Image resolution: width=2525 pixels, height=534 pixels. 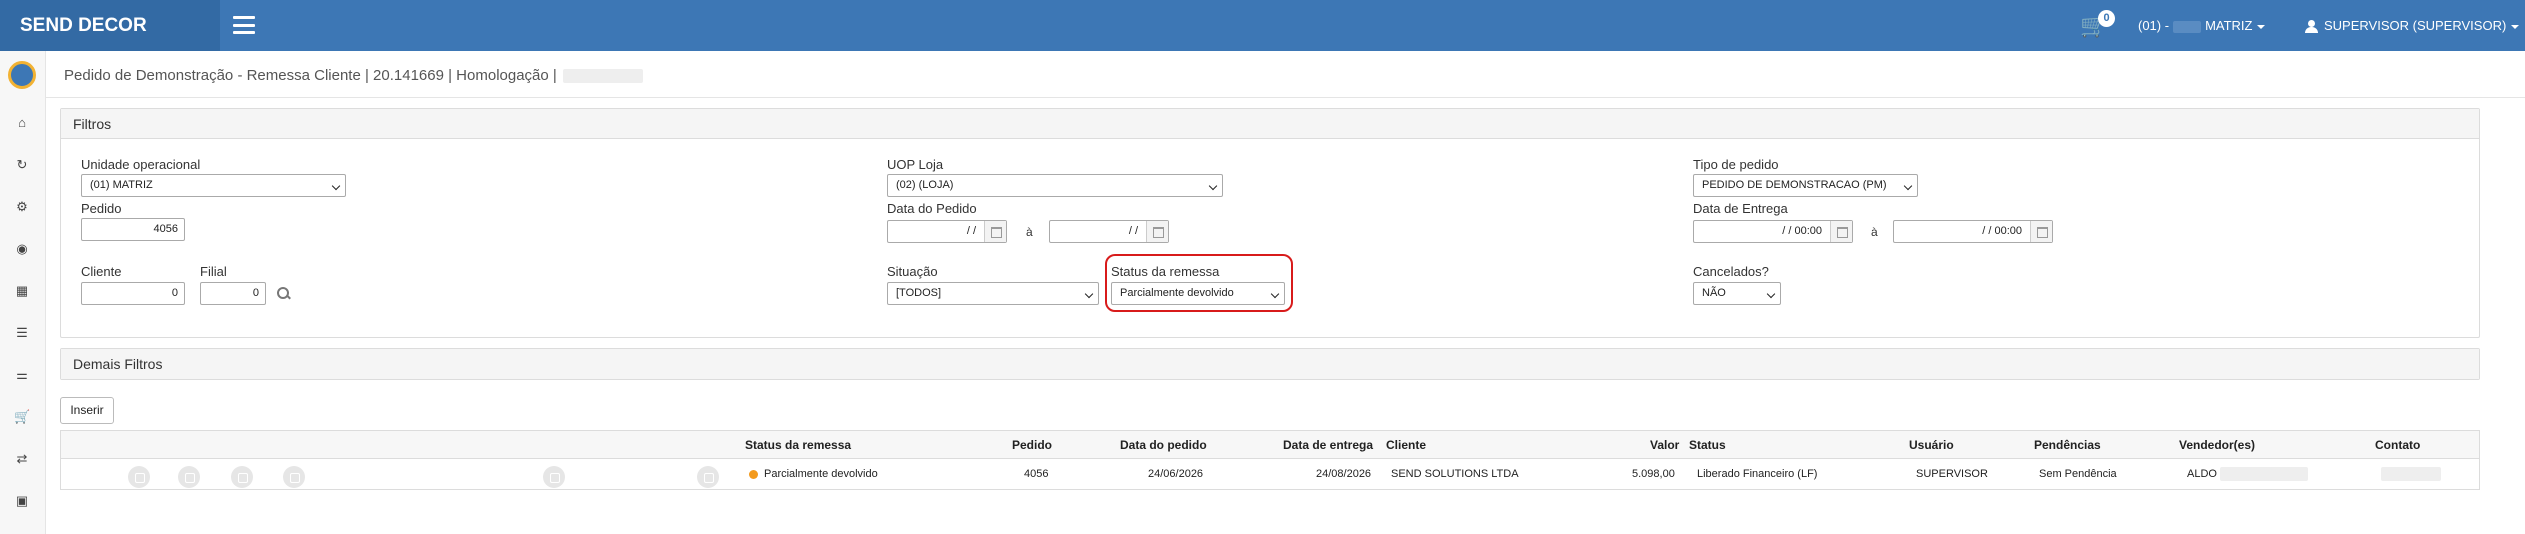 I want to click on cancelados-label: Cancelados?, so click(x=1731, y=271).